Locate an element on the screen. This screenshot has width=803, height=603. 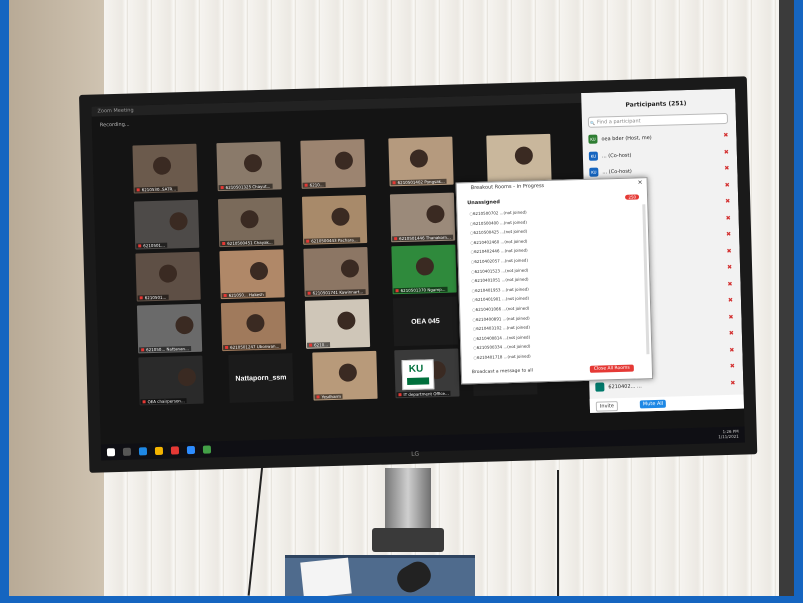
edge-icon is located at coordinates (143, 451).